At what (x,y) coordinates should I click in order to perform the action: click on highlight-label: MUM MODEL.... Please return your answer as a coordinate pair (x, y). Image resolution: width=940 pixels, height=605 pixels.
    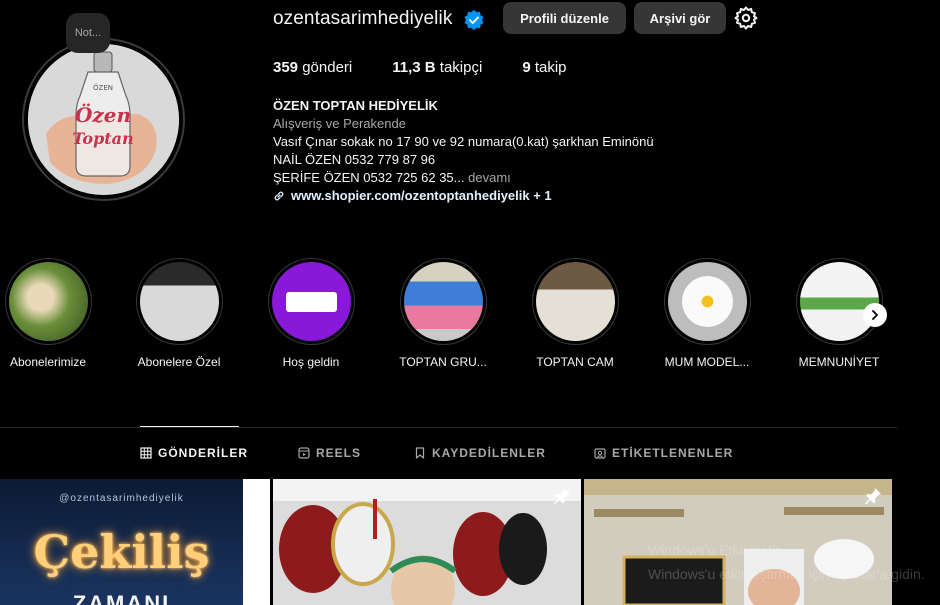
    Looking at the image, I should click on (707, 362).